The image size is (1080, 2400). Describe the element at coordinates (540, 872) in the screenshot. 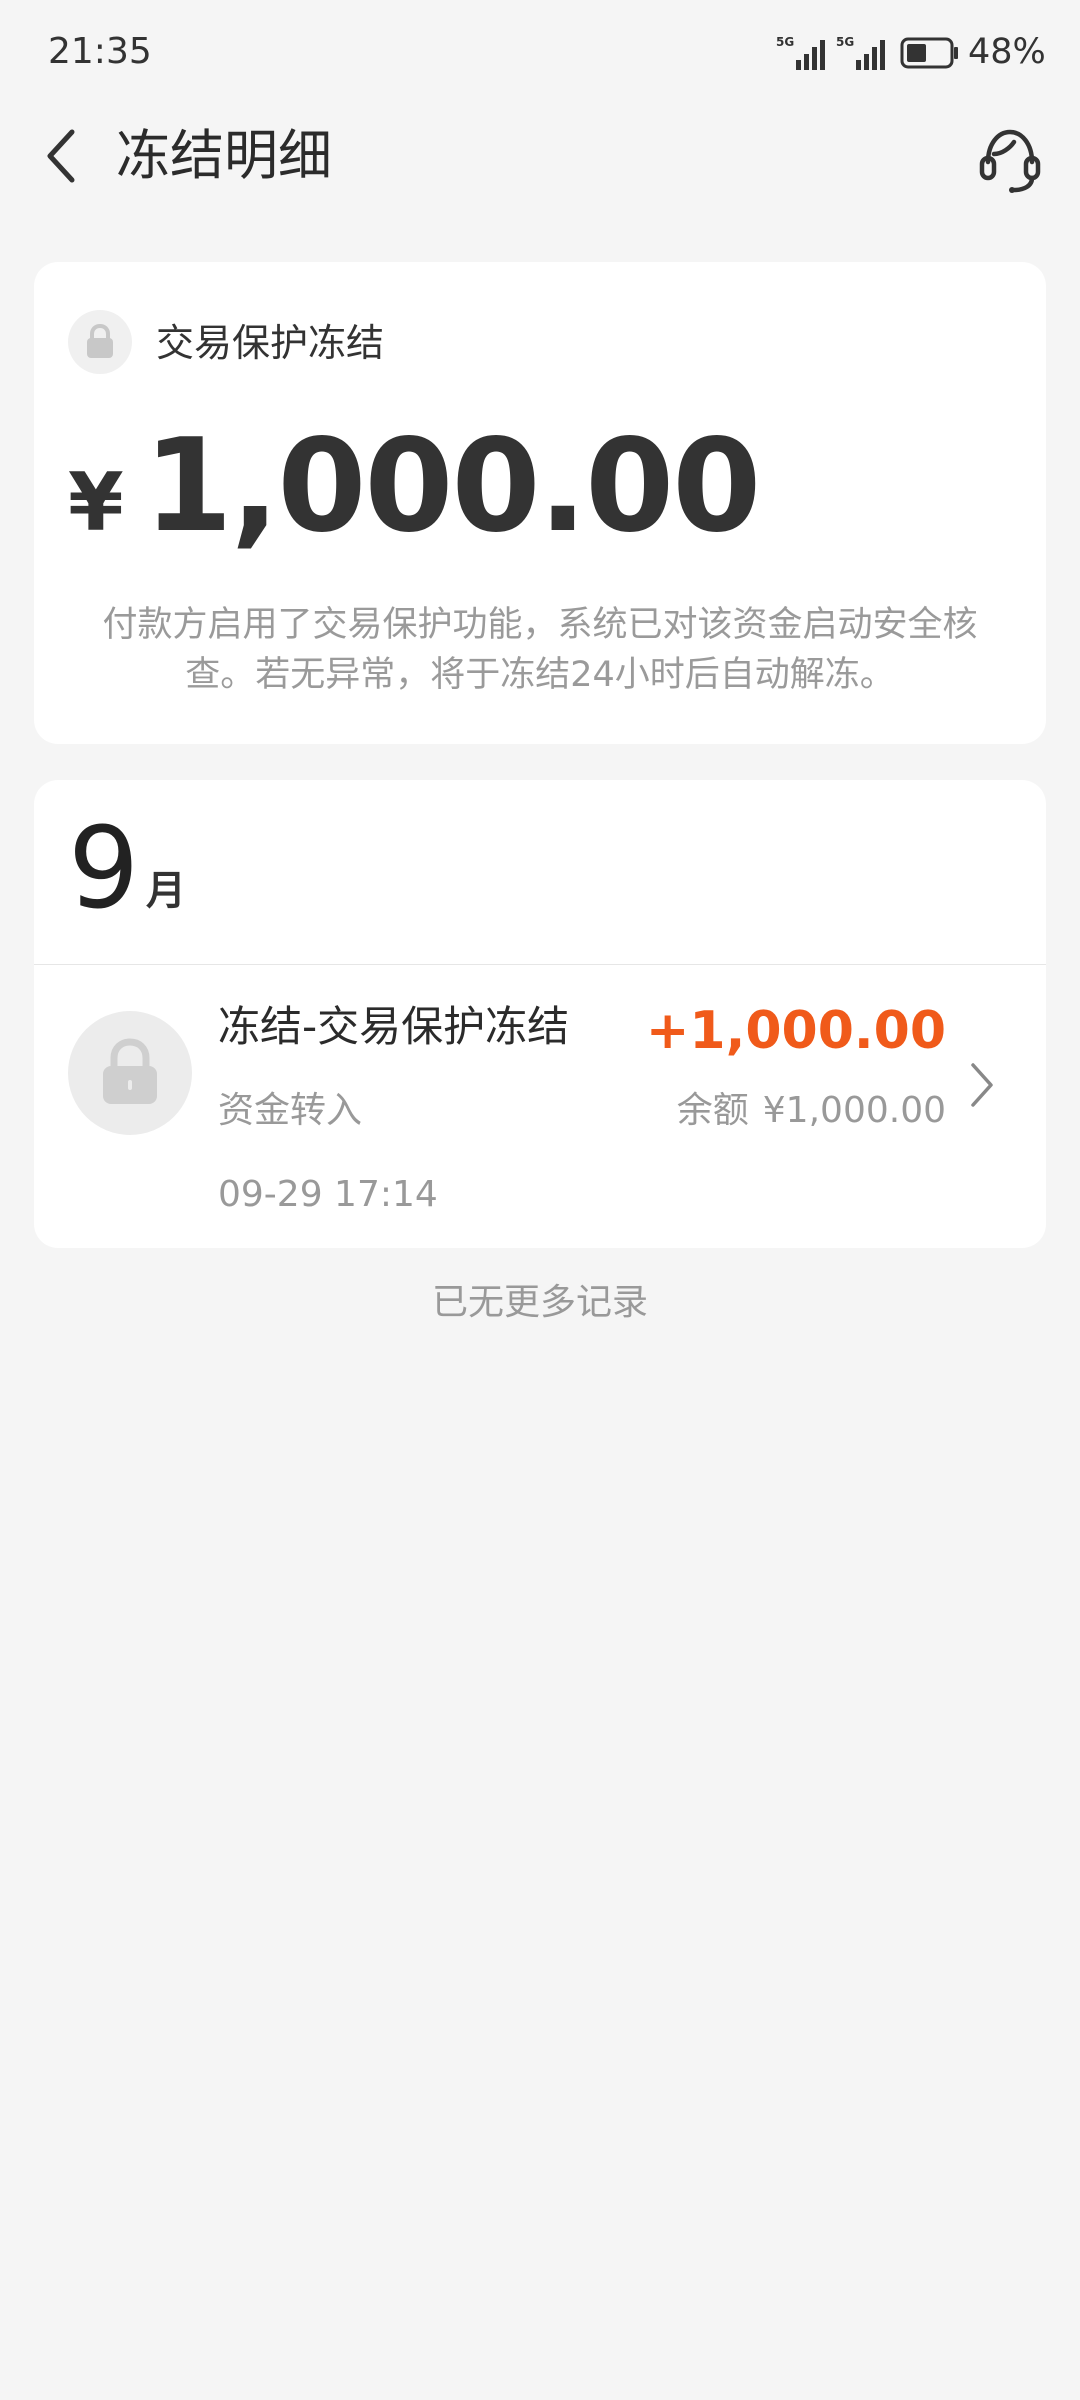

I see `month-header: 9 月` at that location.